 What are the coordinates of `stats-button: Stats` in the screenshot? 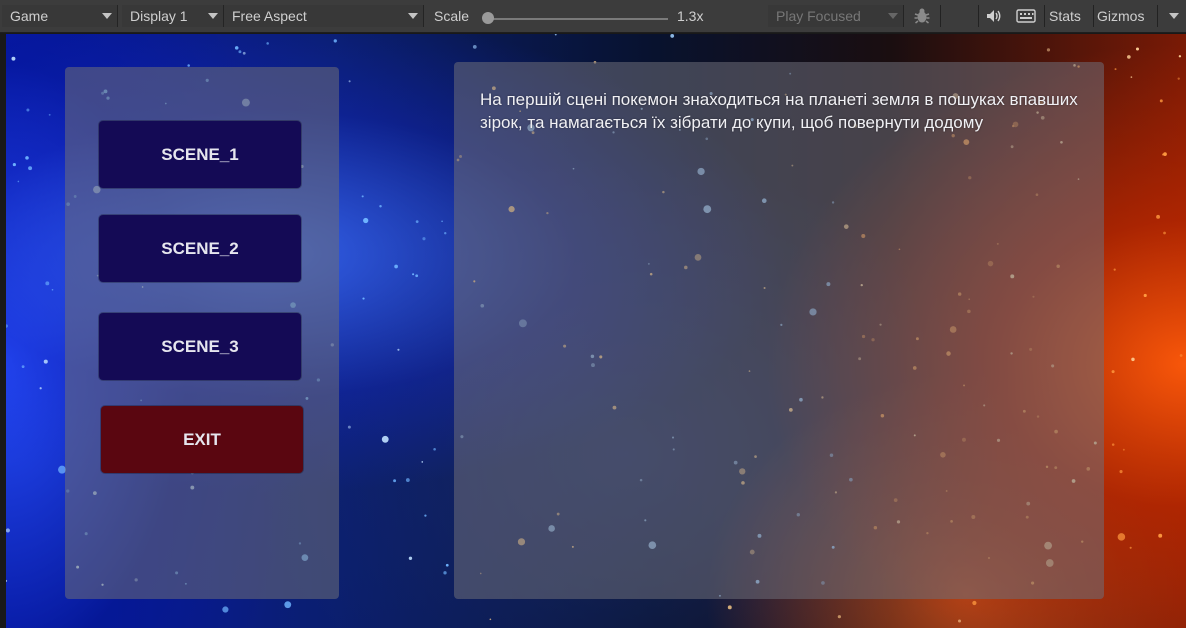 It's located at (1065, 16).